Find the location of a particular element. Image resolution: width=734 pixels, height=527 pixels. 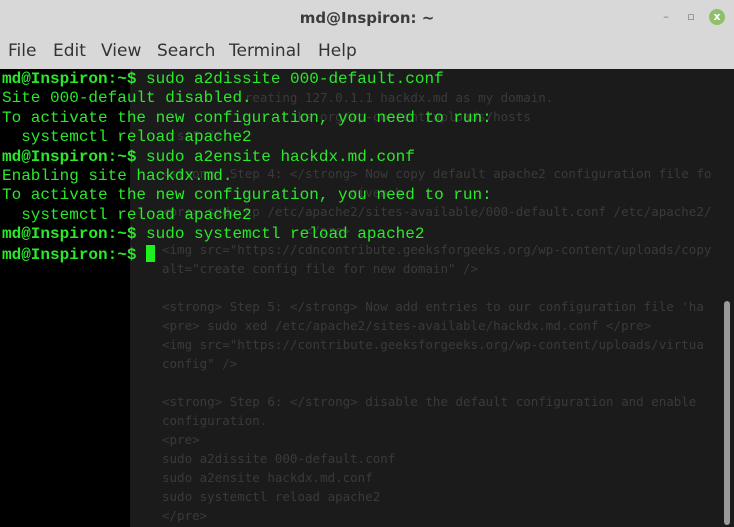

editor-line: config" /> is located at coordinates (200, 363).